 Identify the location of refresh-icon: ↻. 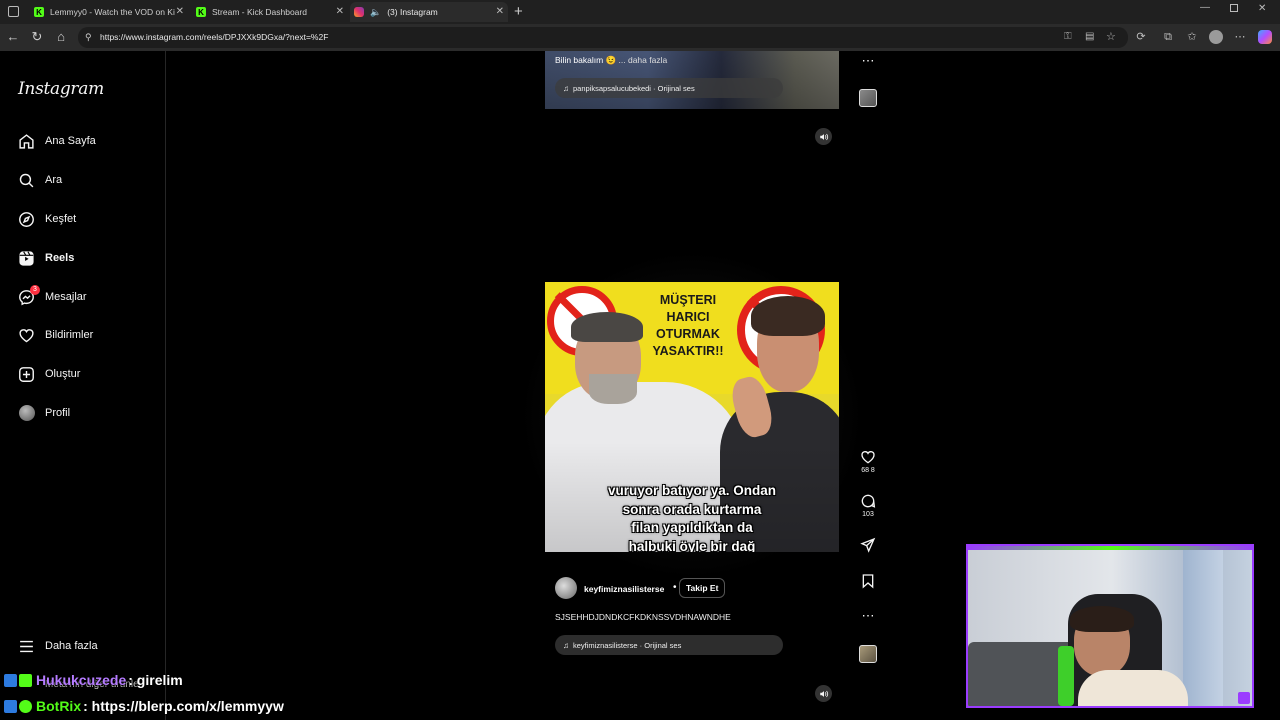
(37, 37).